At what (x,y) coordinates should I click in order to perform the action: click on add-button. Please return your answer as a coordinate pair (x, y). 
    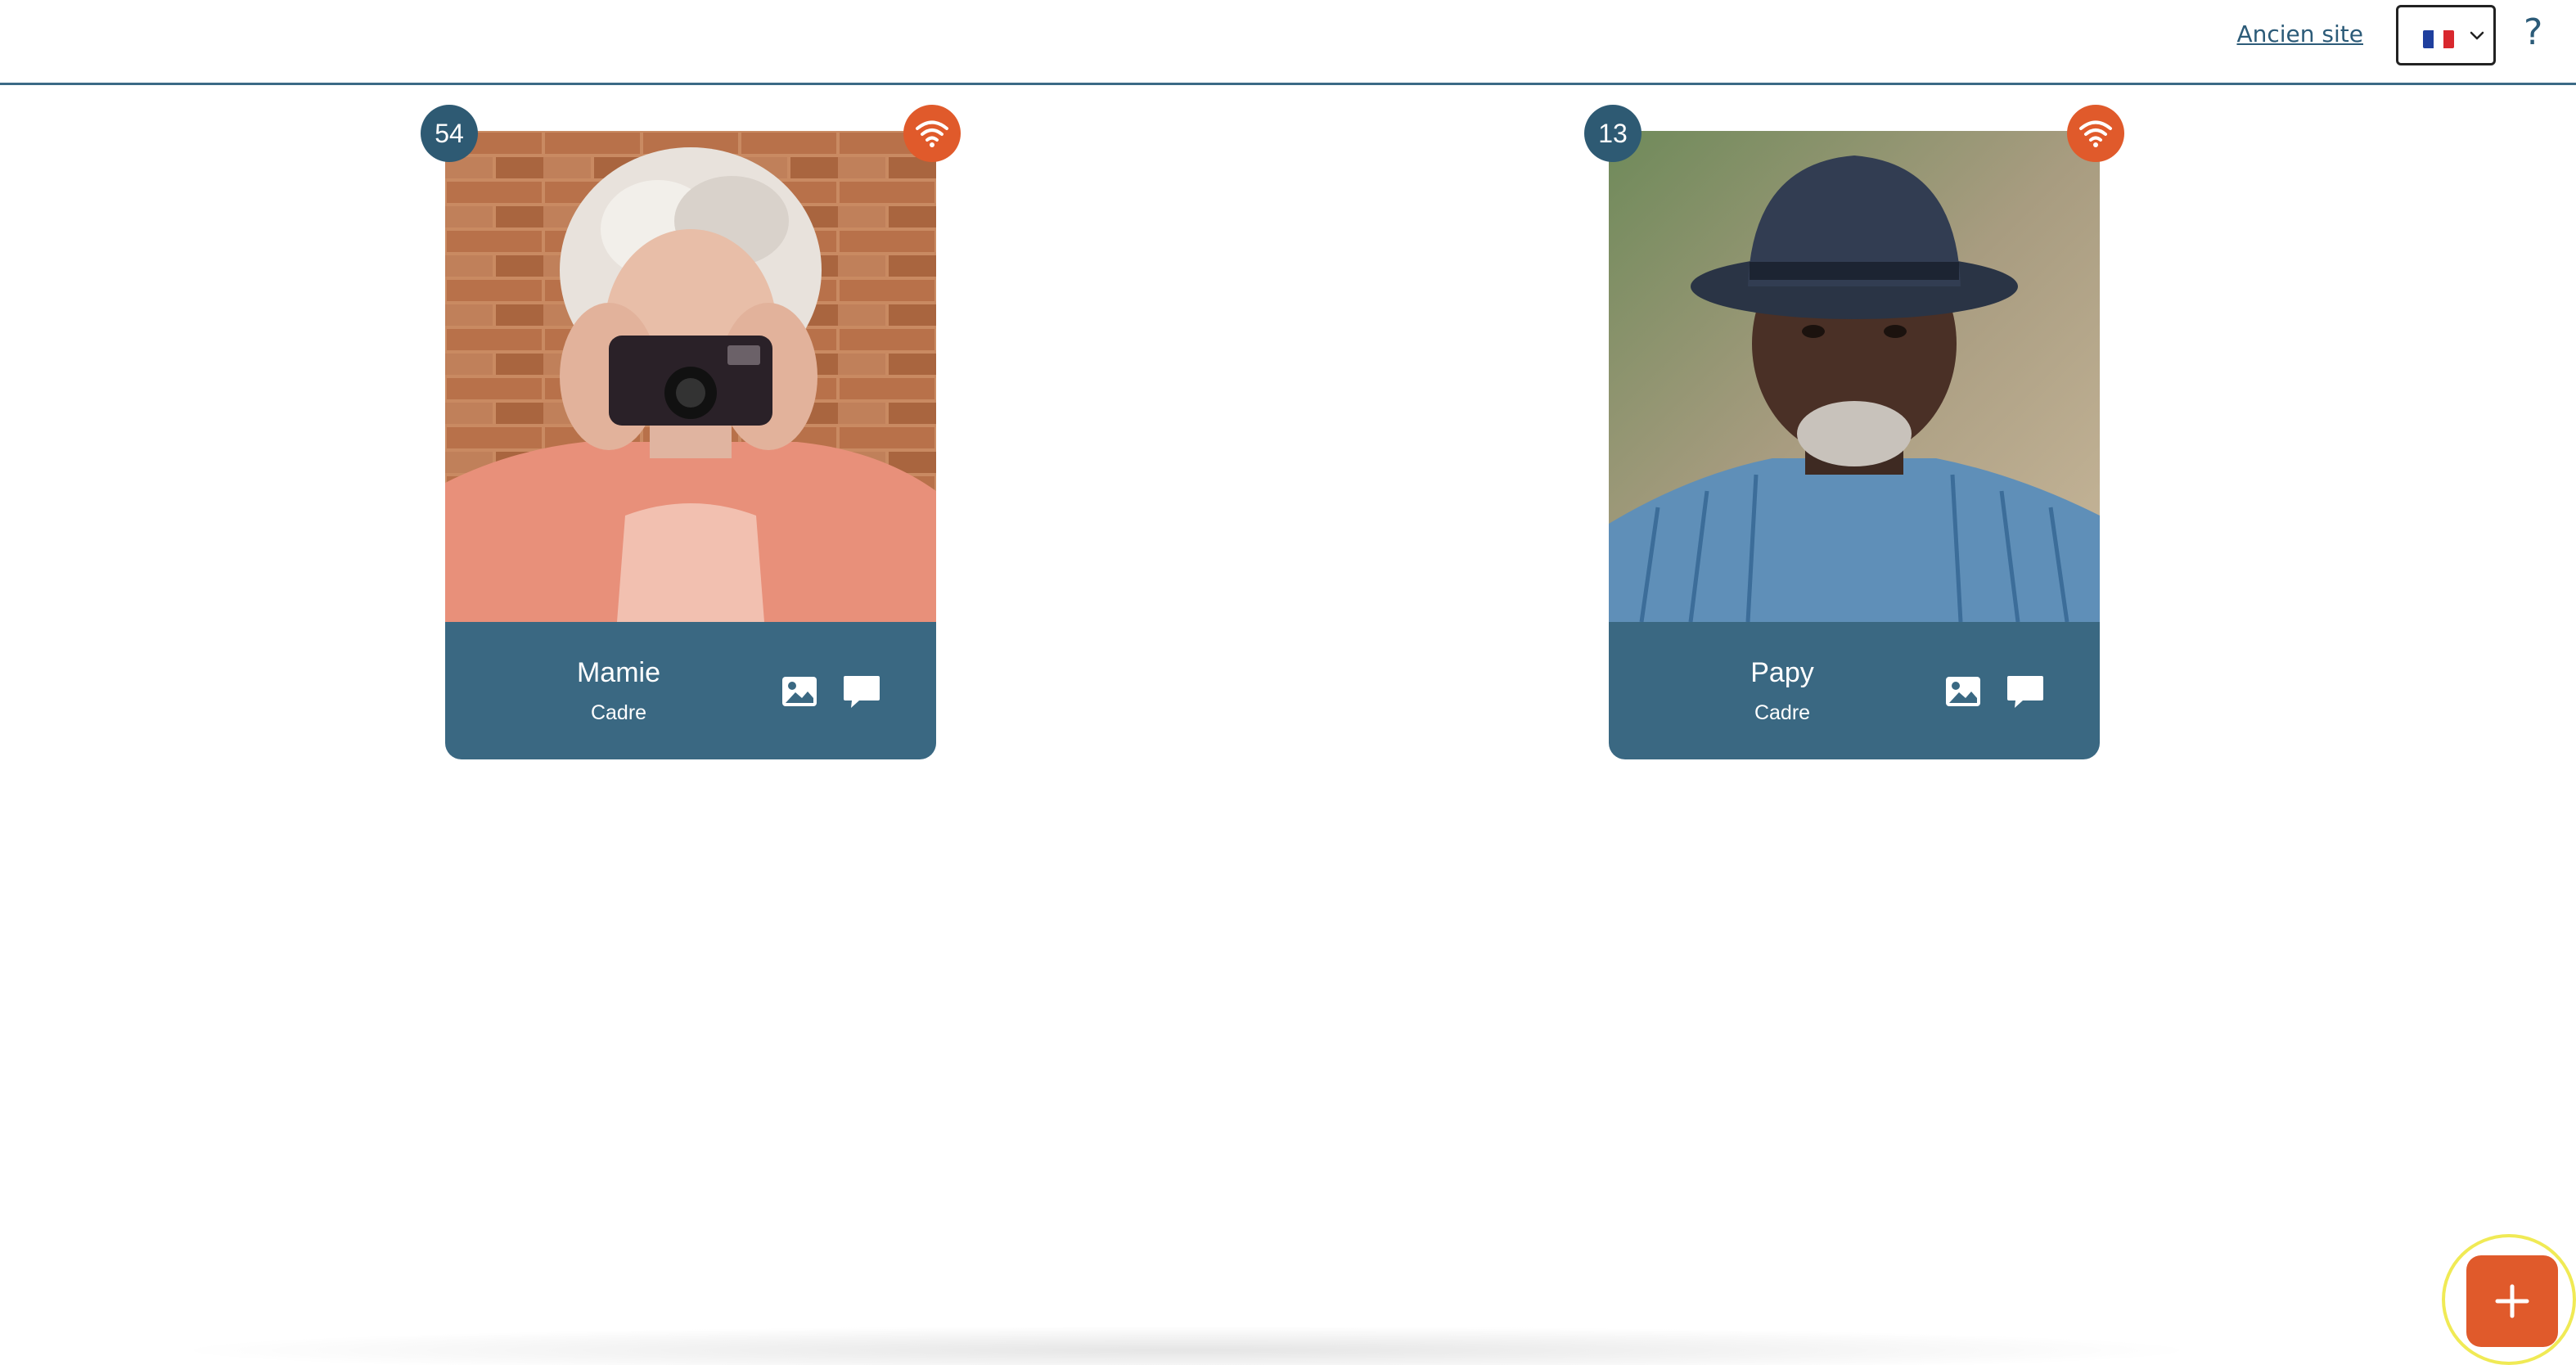
    Looking at the image, I should click on (2512, 1301).